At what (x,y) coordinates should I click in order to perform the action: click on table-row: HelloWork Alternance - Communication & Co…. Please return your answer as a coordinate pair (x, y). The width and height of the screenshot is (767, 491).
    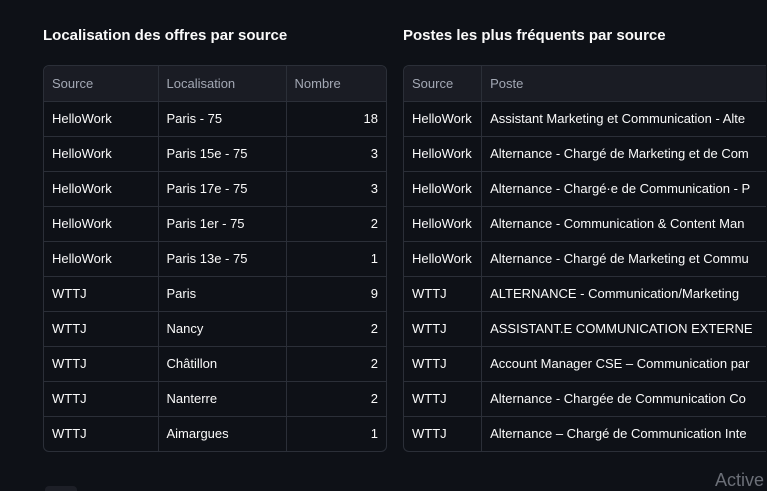
    Looking at the image, I should click on (585, 224).